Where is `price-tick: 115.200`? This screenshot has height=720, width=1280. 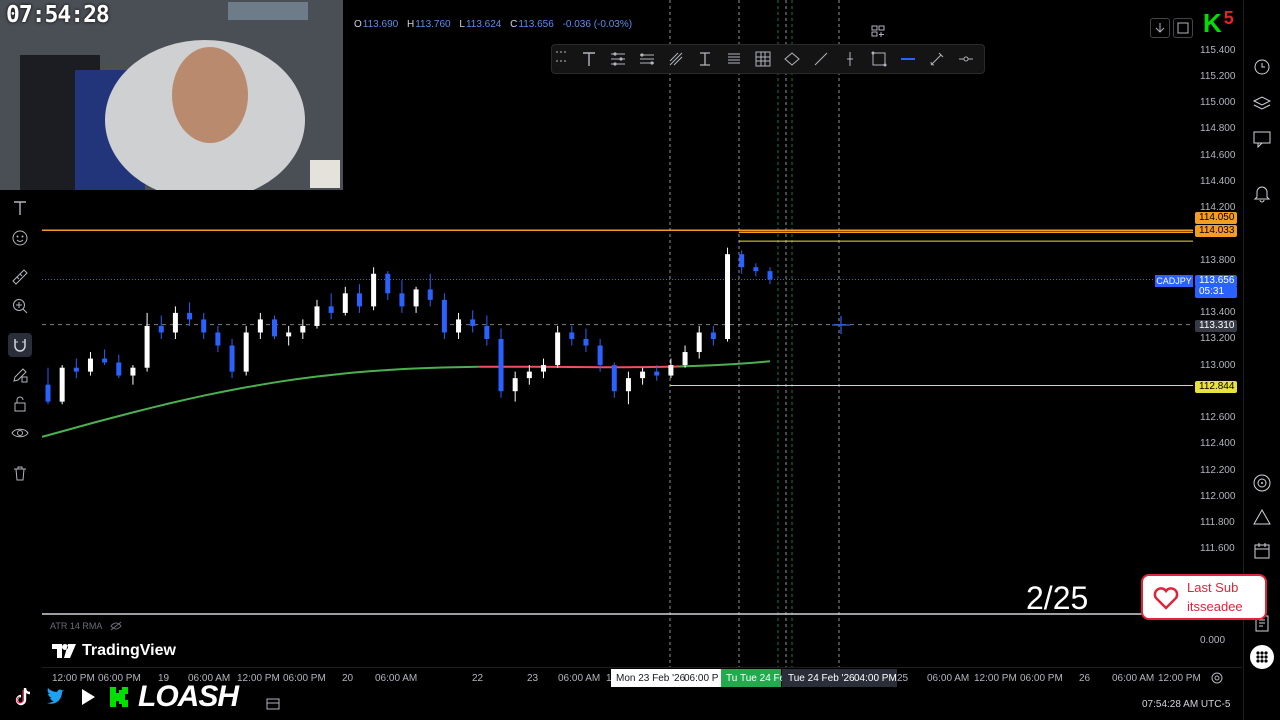 price-tick: 115.200 is located at coordinates (1218, 76).